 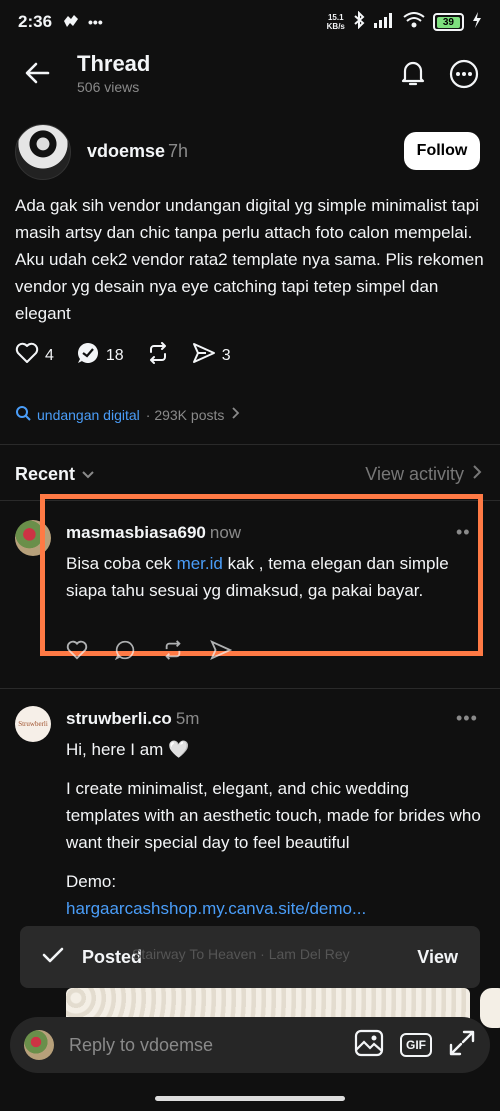 What do you see at coordinates (149, 652) in the screenshot?
I see `reply-actions` at bounding box center [149, 652].